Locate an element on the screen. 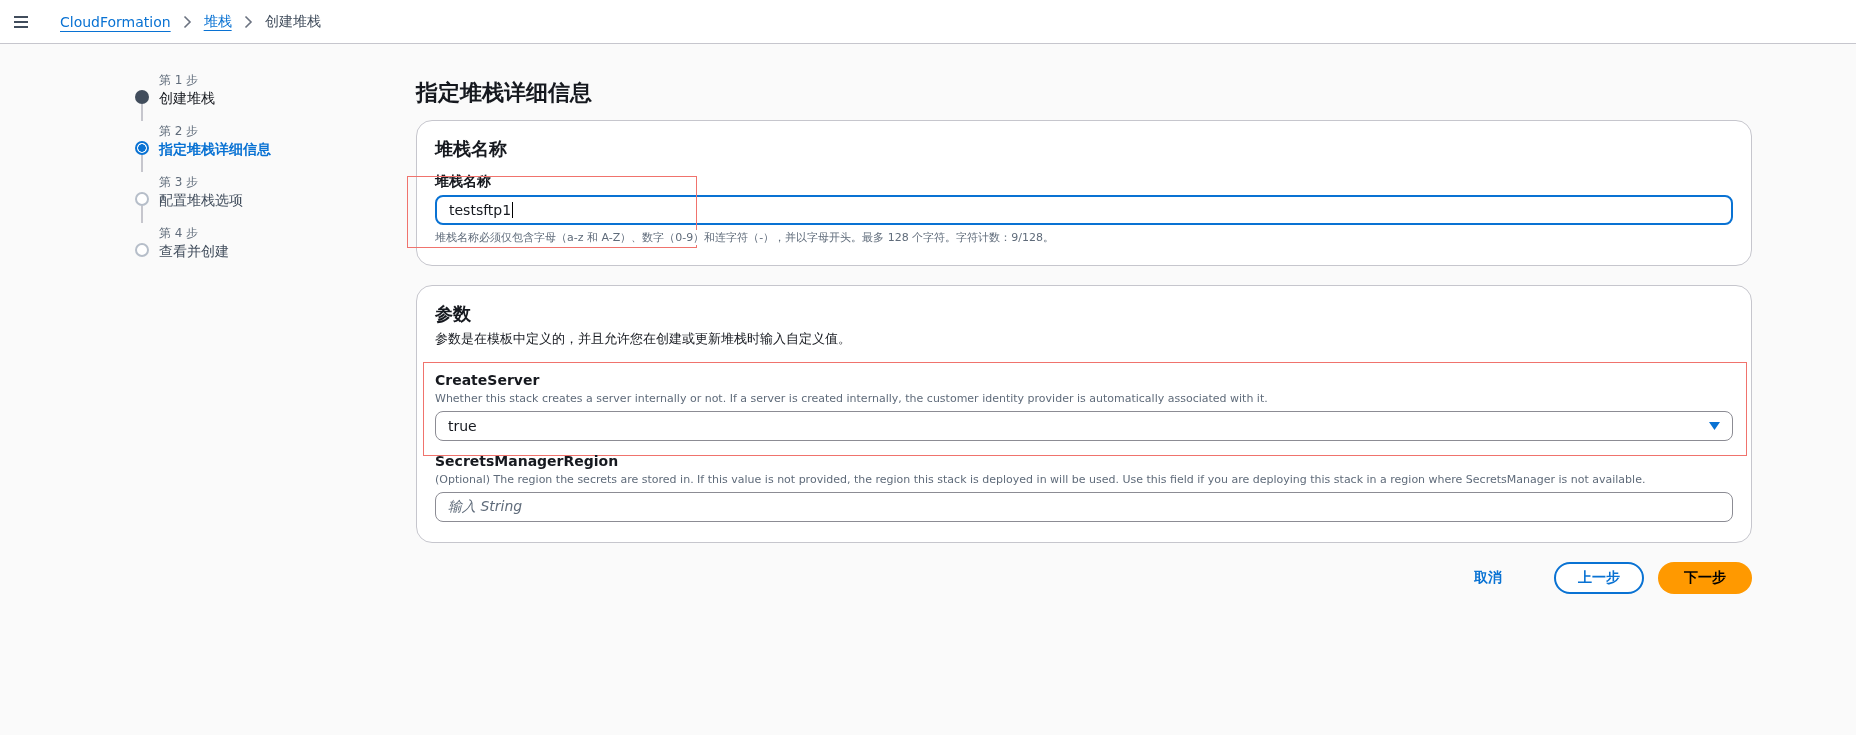 This screenshot has height=735, width=1856. menu-icon is located at coordinates (21, 21).